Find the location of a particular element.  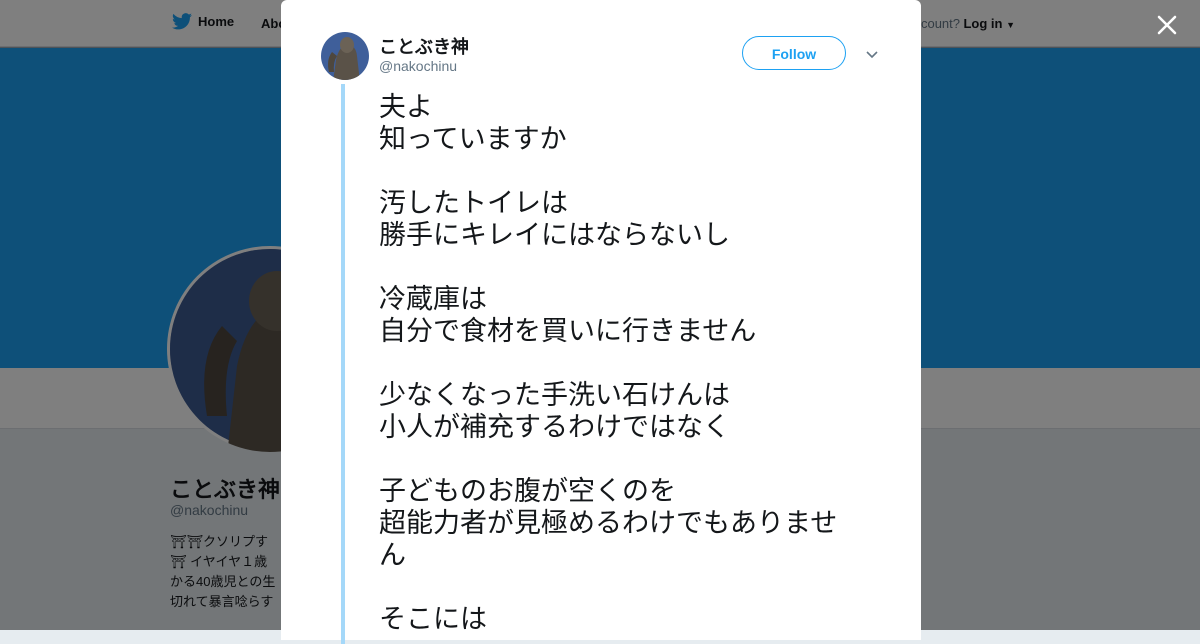

close-icon is located at coordinates (1167, 25).